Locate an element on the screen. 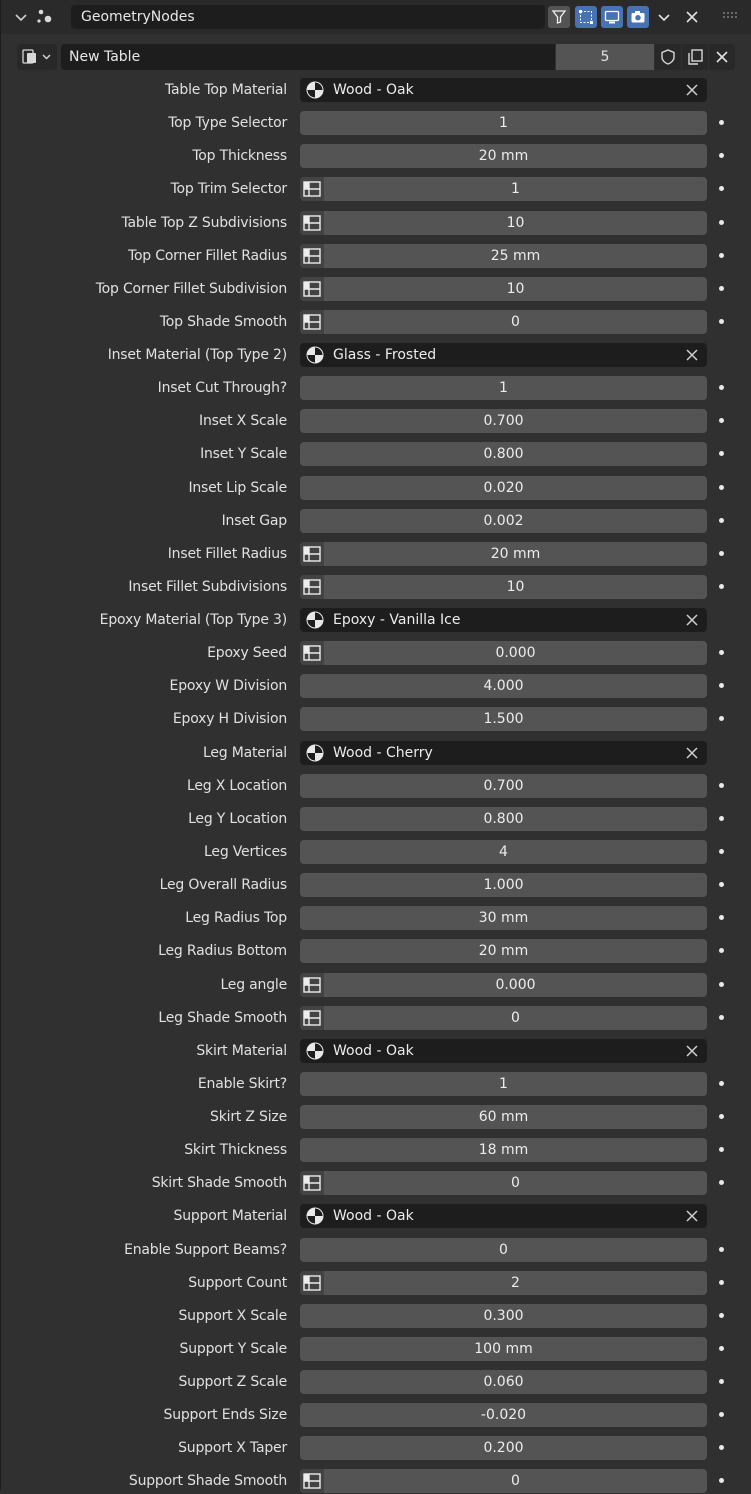  filter-icon is located at coordinates (559, 17).